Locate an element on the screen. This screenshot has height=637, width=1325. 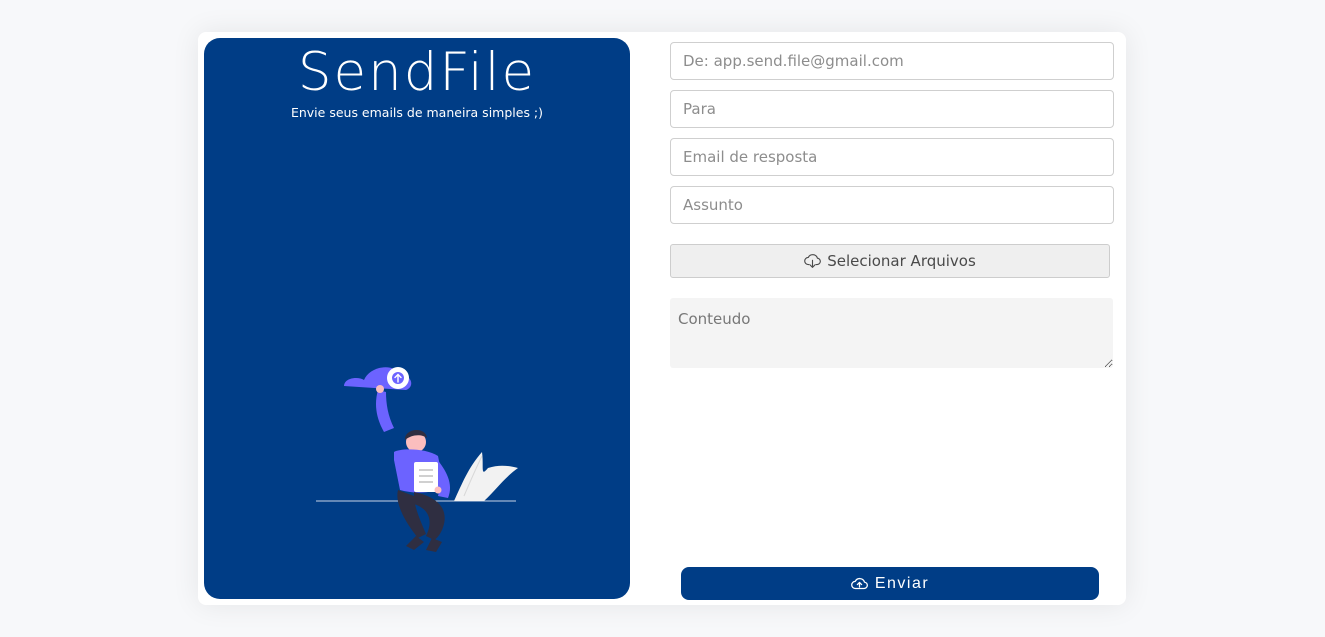
from-field is located at coordinates (892, 61).